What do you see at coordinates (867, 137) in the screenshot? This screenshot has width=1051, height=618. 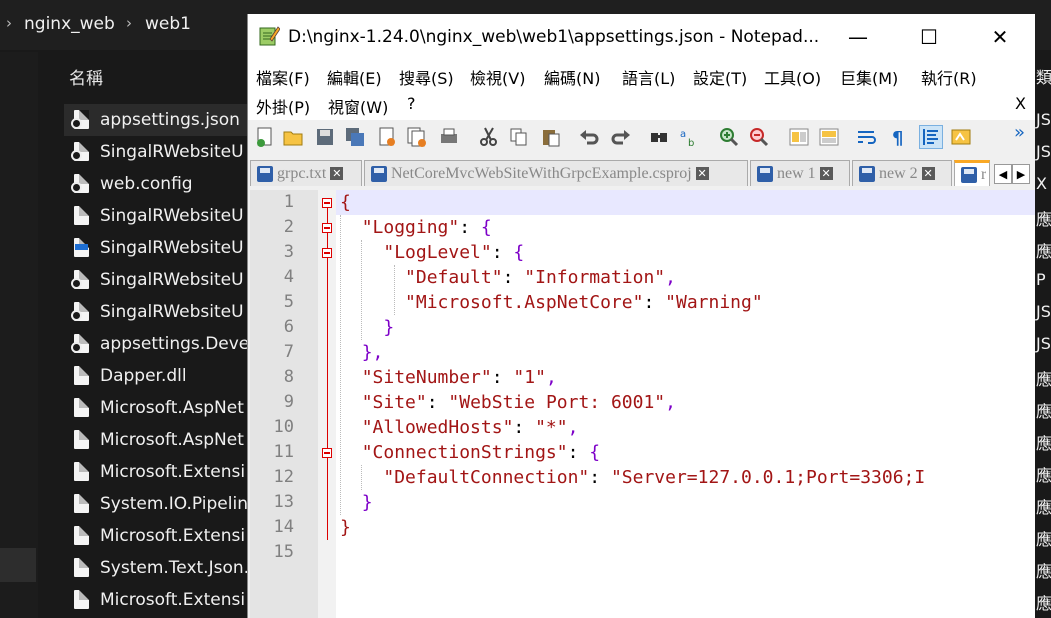 I see `word-wrap-icon` at bounding box center [867, 137].